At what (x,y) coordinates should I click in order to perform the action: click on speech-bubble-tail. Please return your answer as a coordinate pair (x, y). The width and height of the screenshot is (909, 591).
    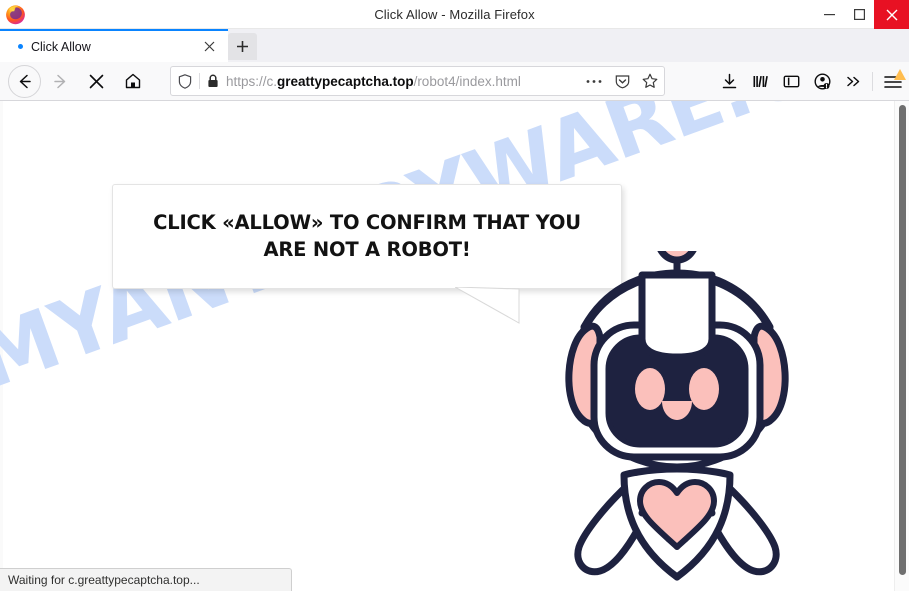
    Looking at the image, I should click on (489, 305).